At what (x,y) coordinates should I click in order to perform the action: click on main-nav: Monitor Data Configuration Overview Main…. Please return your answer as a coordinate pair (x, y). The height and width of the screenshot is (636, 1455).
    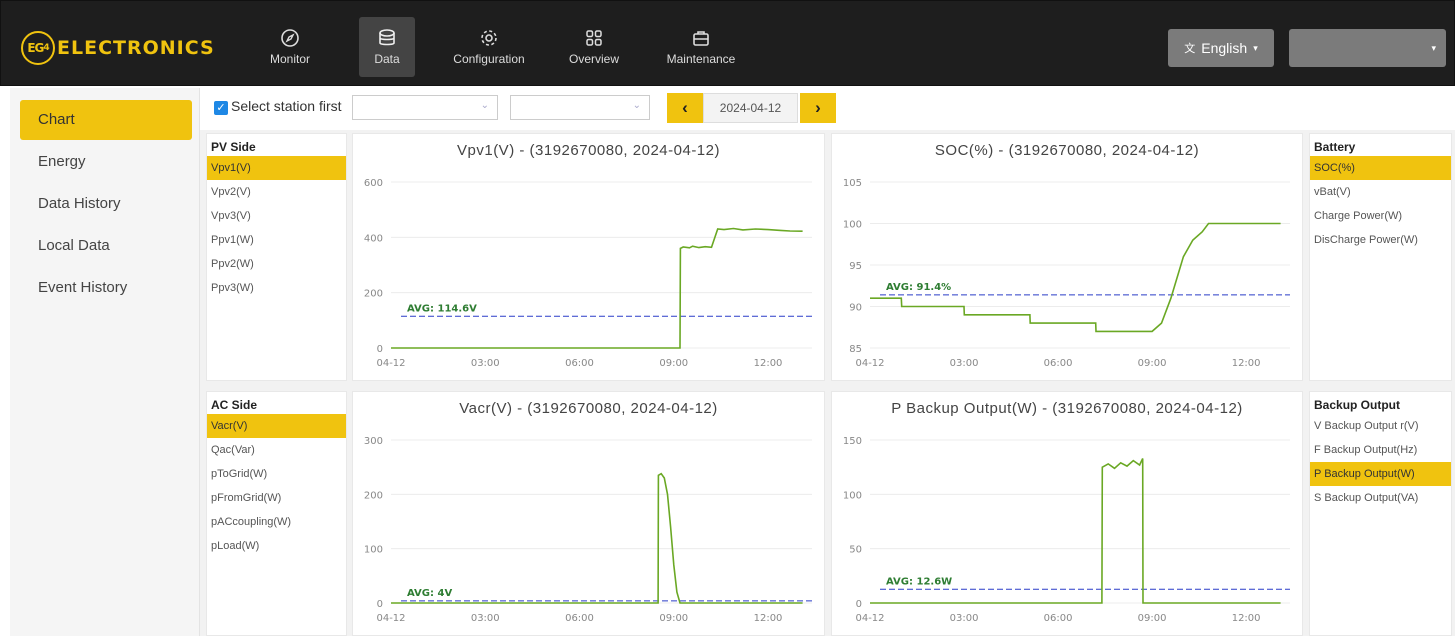
    Looking at the image, I should click on (499, 47).